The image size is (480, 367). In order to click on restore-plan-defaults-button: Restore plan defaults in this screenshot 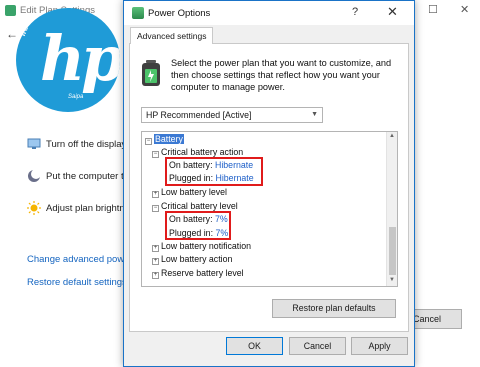, I will do `click(334, 308)`.